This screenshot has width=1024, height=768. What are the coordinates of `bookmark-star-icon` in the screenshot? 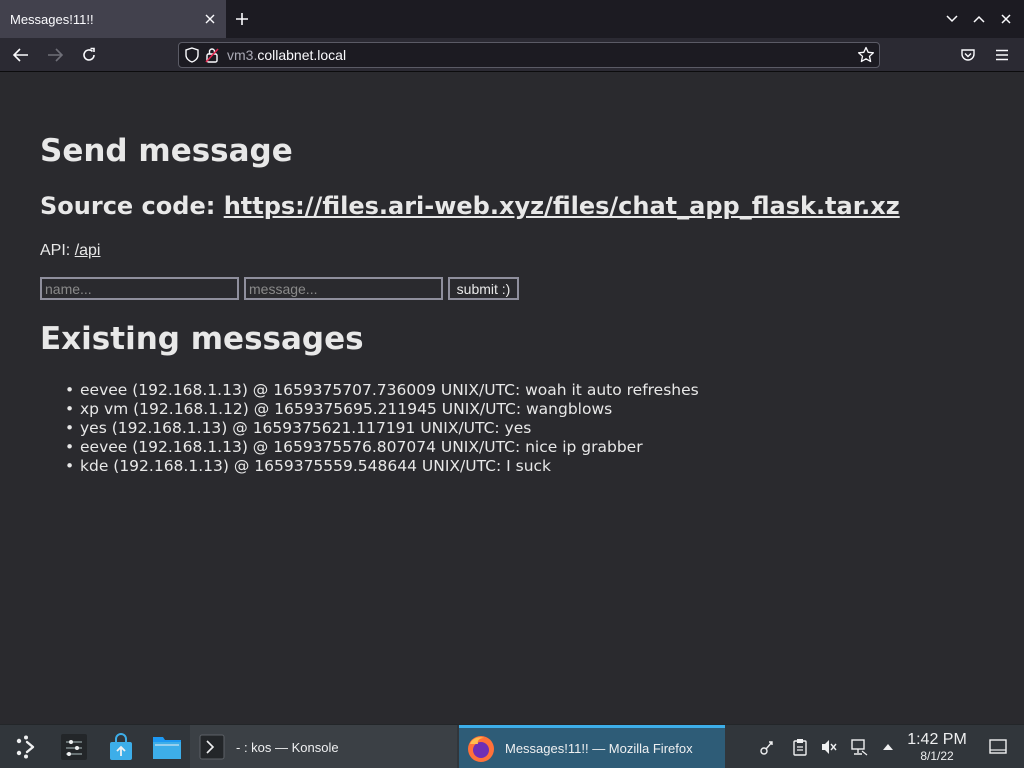 It's located at (866, 57).